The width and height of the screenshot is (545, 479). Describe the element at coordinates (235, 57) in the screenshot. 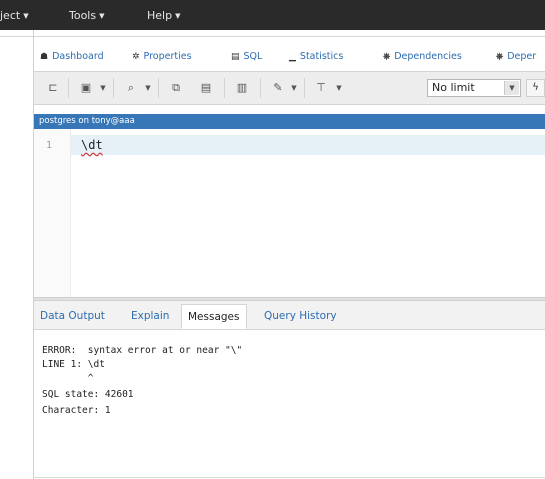

I see `sql-icon: ▤` at that location.